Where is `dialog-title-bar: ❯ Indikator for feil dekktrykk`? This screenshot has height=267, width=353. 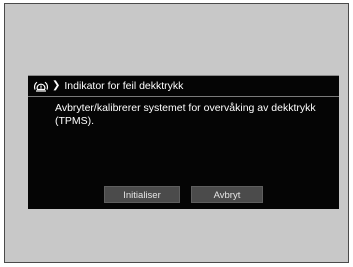
dialog-title-bar: ❯ Indikator for feil dekktrykk is located at coordinates (183, 86).